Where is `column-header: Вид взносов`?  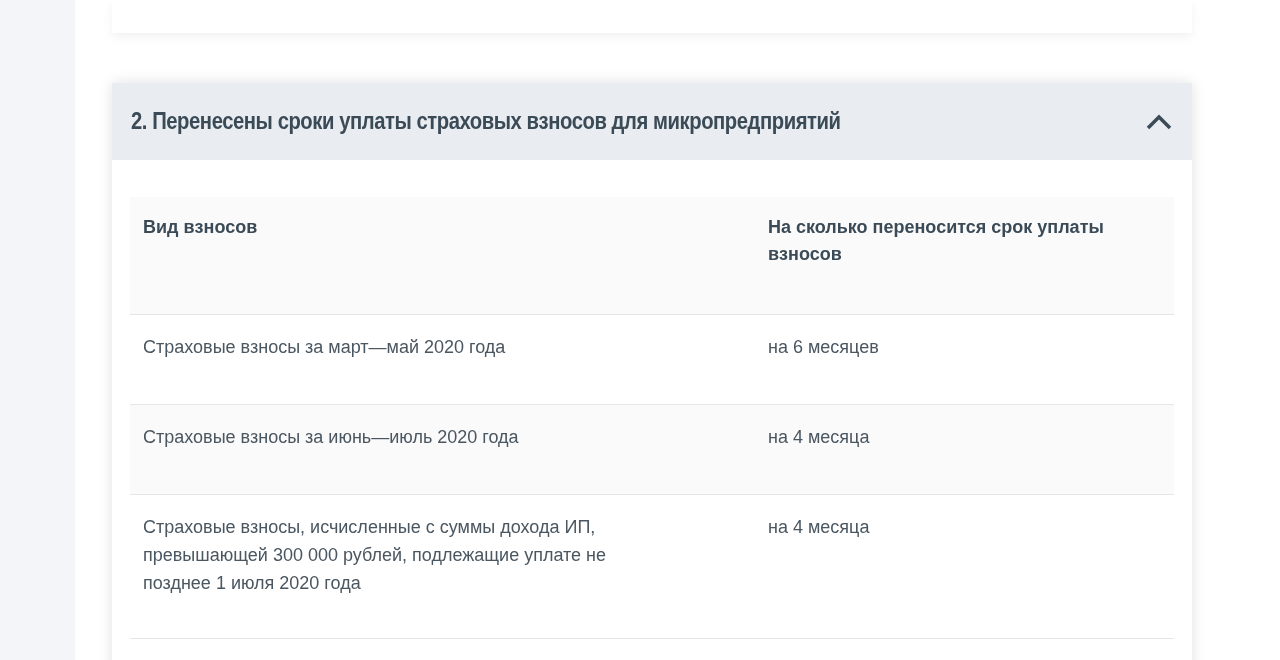
column-header: Вид взносов is located at coordinates (442, 256).